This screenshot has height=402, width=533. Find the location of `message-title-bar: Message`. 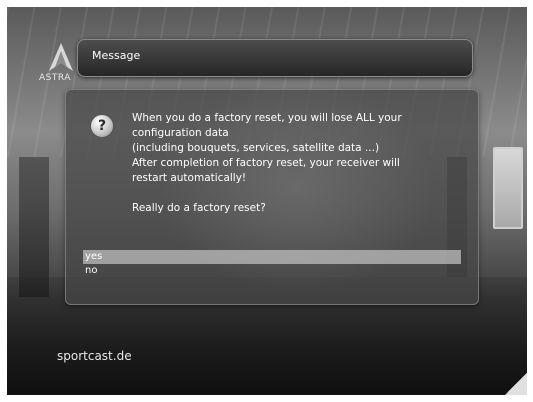

message-title-bar: Message is located at coordinates (275, 58).